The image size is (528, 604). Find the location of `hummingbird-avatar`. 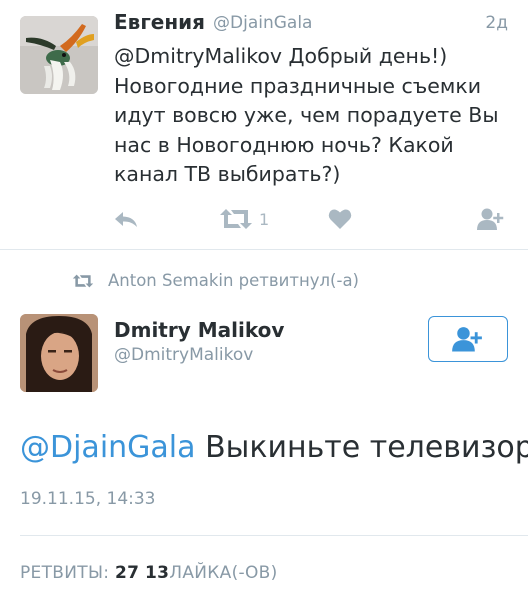

hummingbird-avatar is located at coordinates (59, 55).